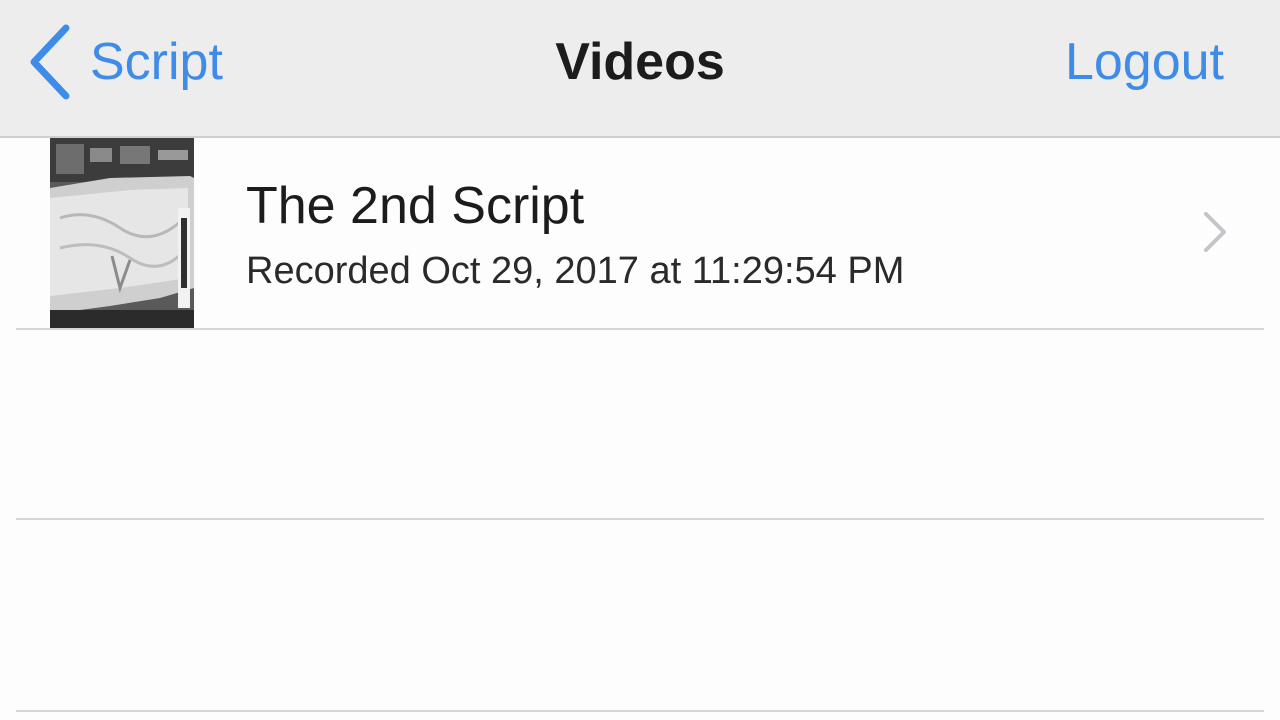 Image resolution: width=1280 pixels, height=720 pixels. Describe the element at coordinates (1215, 232) in the screenshot. I see `chevron-right-icon` at that location.